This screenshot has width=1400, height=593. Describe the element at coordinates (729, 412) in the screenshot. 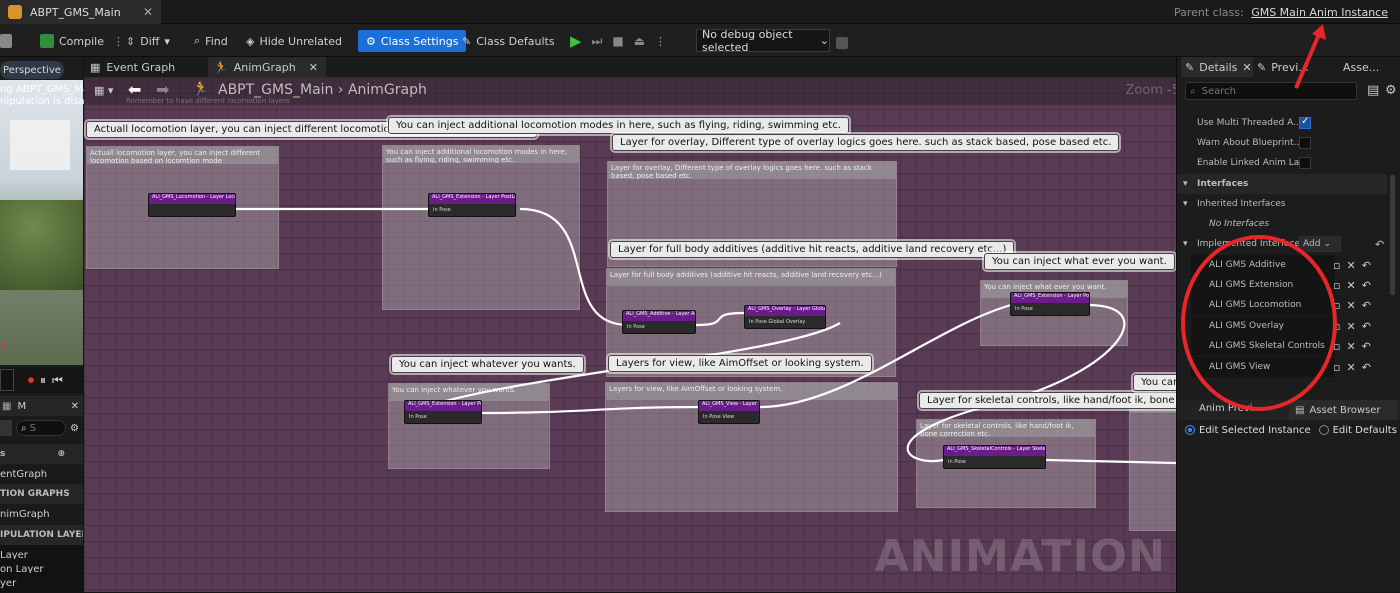

I see `graph-node: ALI_GMS_View - Layer View In Pose View` at that location.